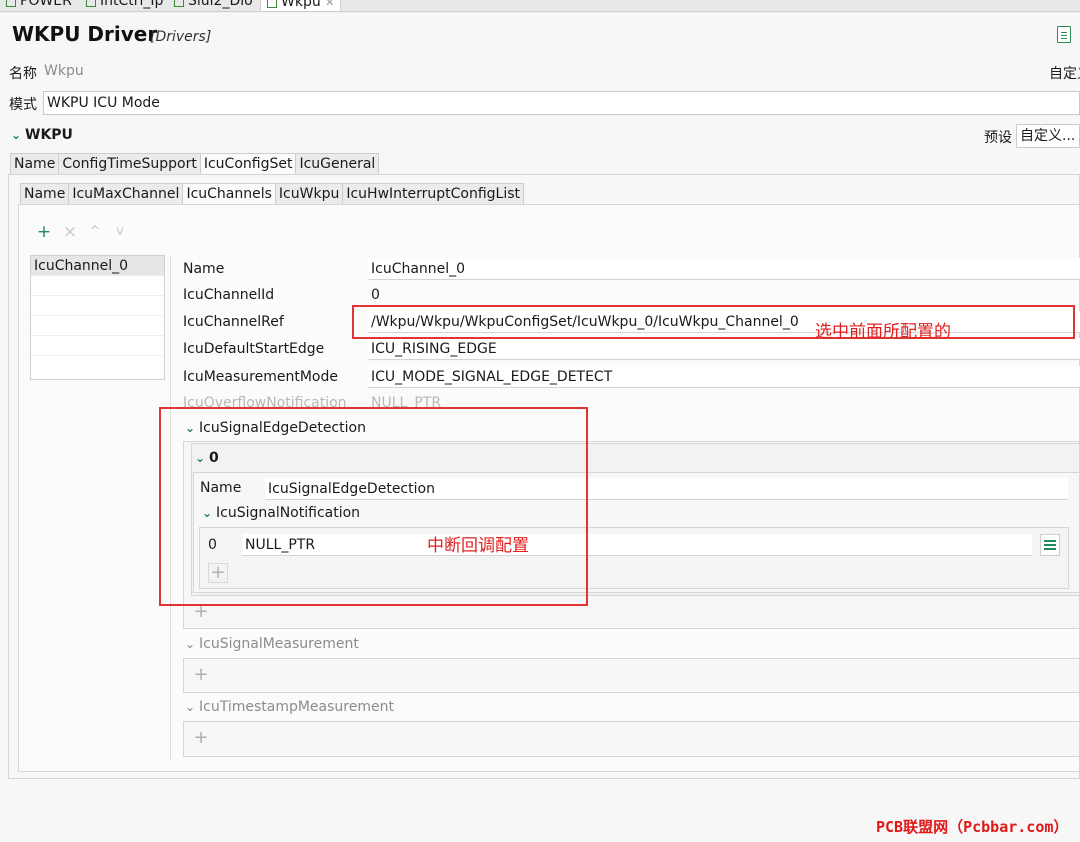 This screenshot has width=1080, height=842. I want to click on prop-mode-label: IcuMeasurementMode, so click(260, 377).